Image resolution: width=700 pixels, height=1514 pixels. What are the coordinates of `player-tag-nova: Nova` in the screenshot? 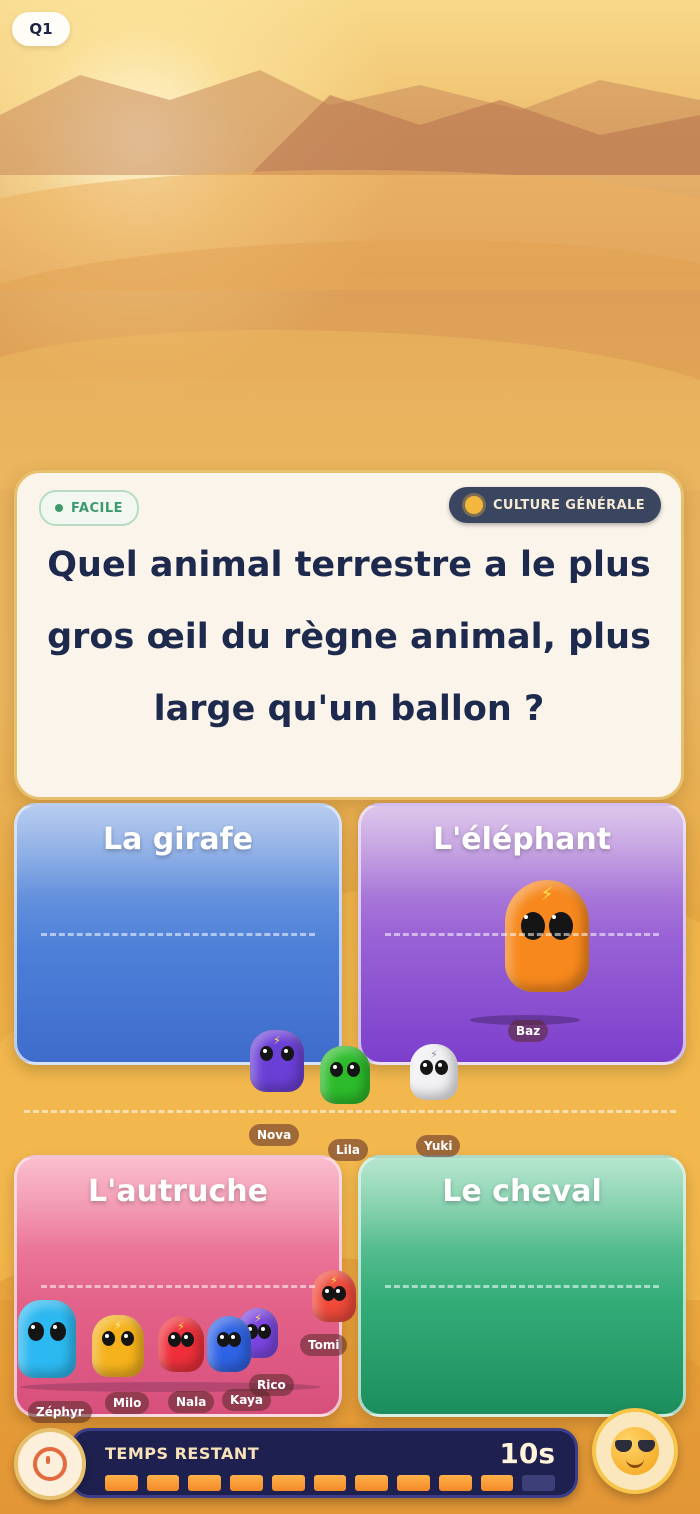 It's located at (274, 1135).